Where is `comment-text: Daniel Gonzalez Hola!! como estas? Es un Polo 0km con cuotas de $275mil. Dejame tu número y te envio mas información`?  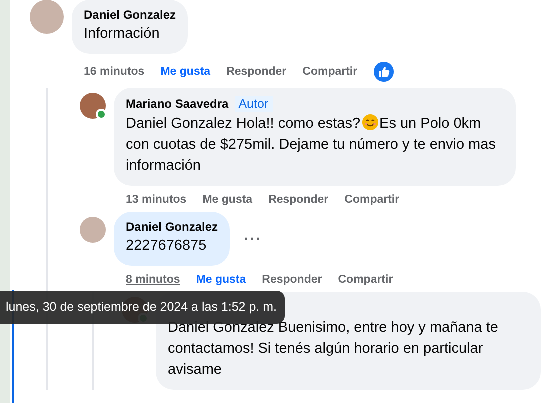 comment-text: Daniel Gonzalez Hola!! como estas? Es un Polo 0km con cuotas de $275mil. Dejame tu número y te envio mas información is located at coordinates (311, 145).